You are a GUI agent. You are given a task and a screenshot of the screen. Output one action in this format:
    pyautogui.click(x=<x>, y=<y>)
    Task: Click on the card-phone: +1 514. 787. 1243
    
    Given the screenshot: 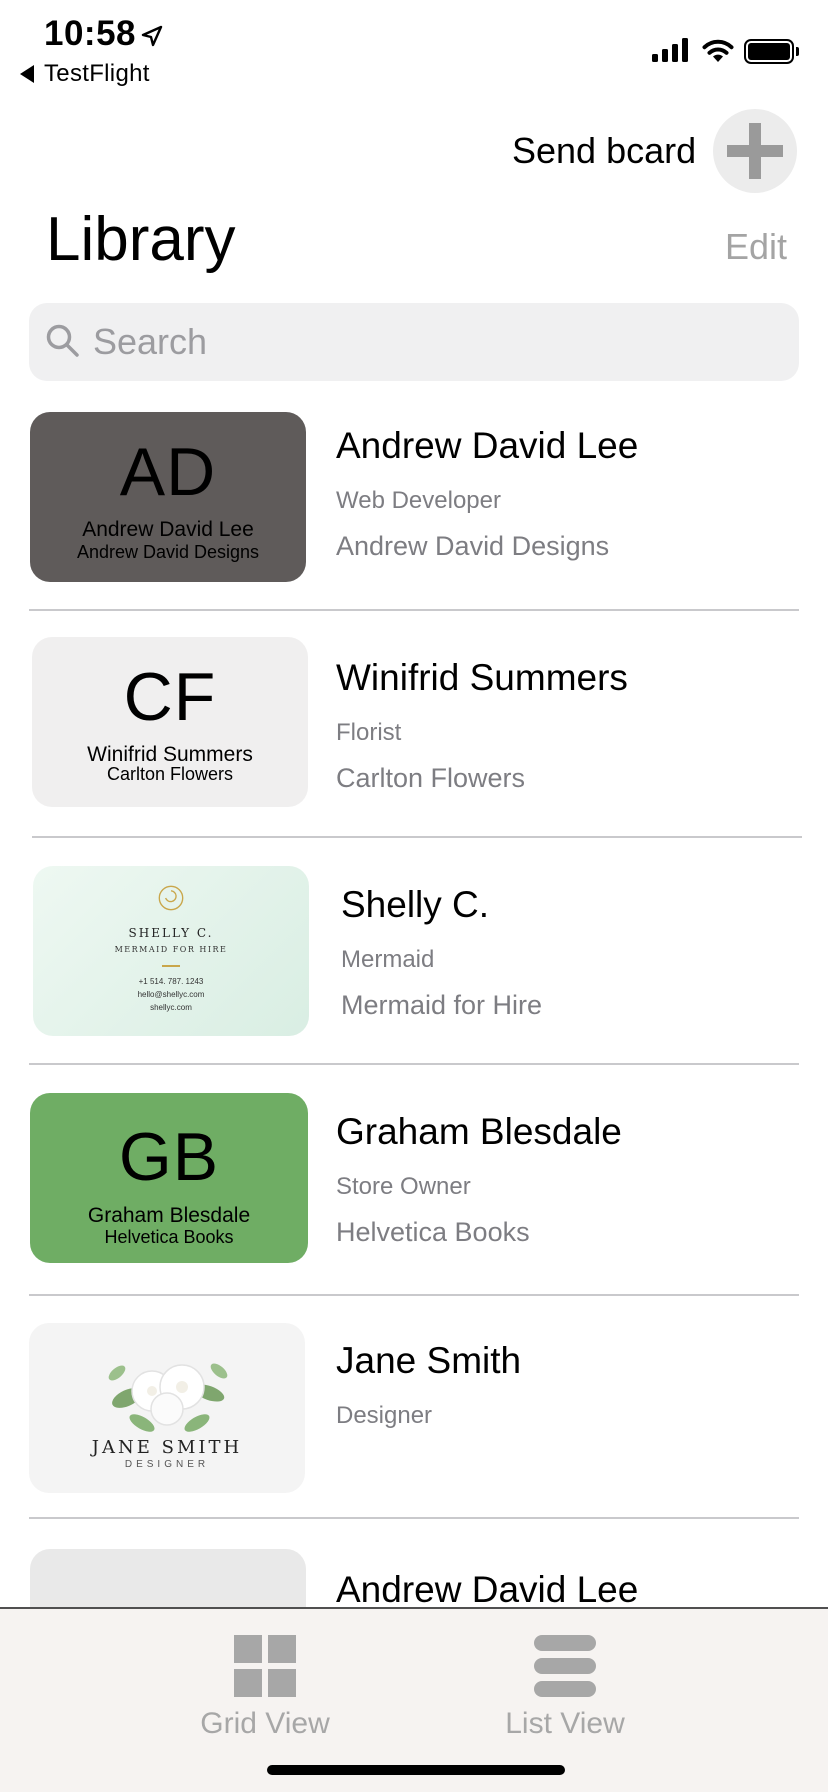 What is the action you would take?
    pyautogui.click(x=171, y=981)
    